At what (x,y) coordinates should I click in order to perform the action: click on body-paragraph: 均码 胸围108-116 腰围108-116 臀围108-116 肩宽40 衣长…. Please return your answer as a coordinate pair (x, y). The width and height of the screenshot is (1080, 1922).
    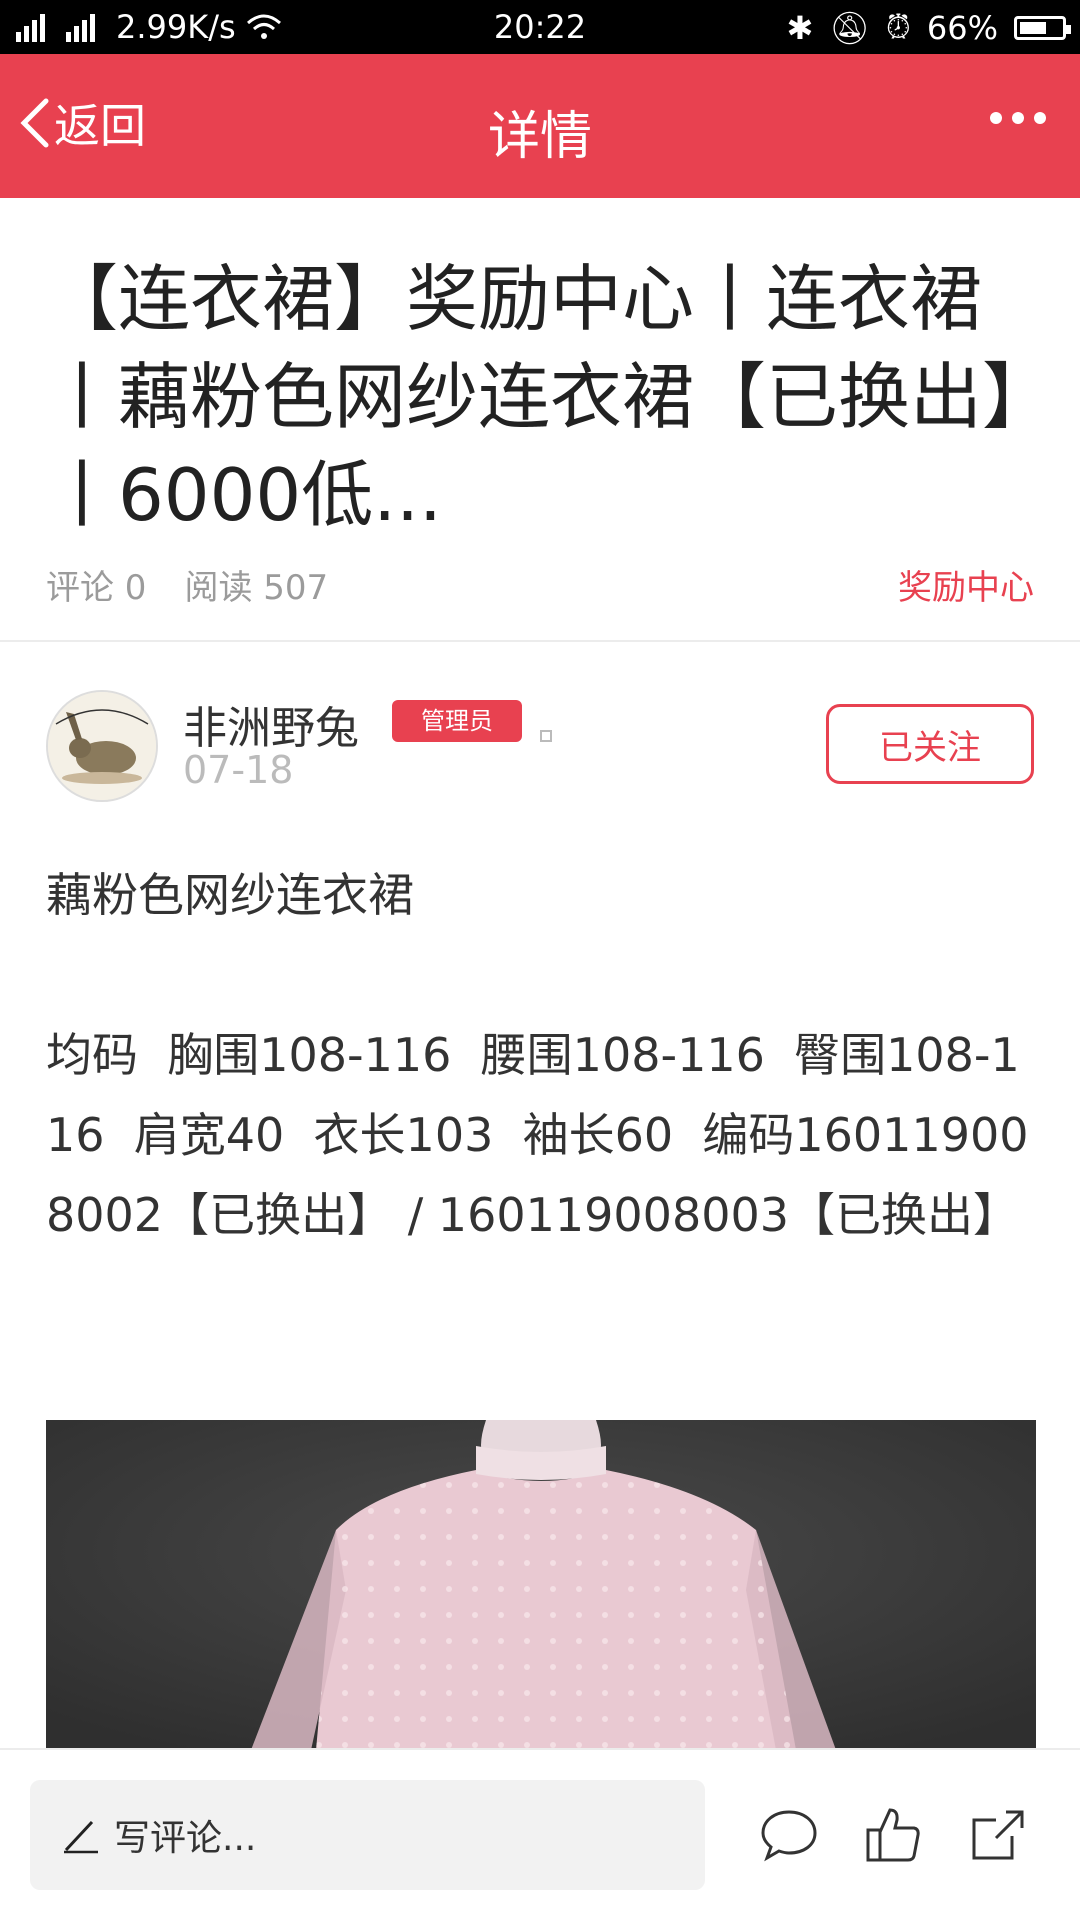
    Looking at the image, I should click on (537, 1135).